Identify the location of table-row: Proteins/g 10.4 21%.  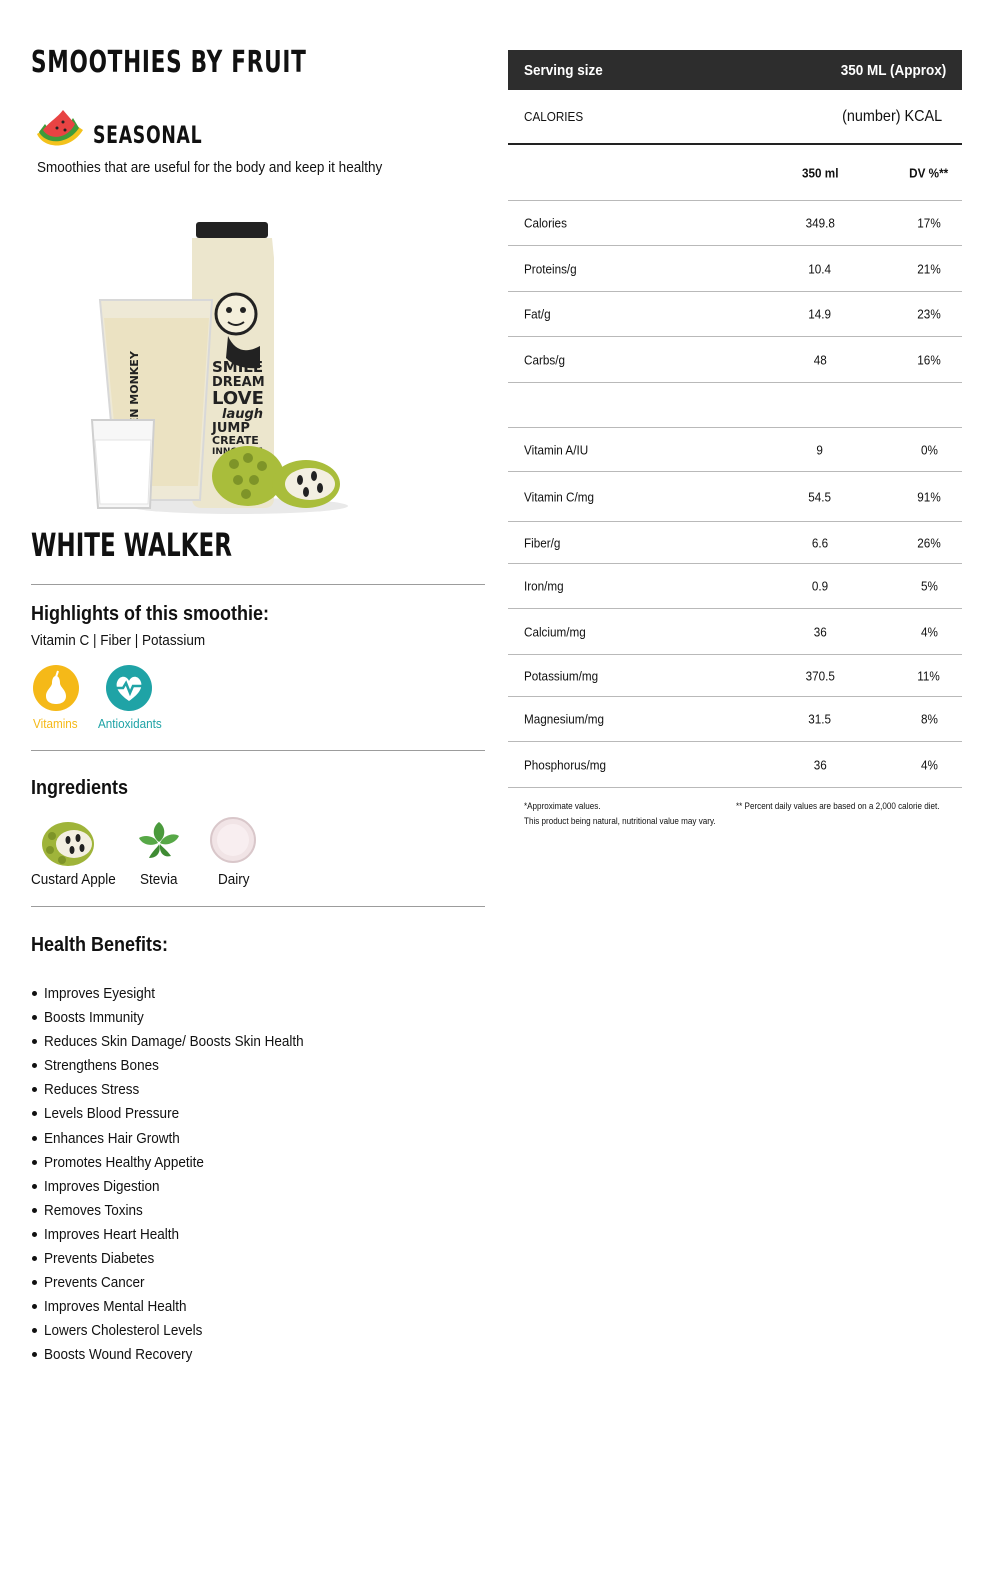
(735, 269).